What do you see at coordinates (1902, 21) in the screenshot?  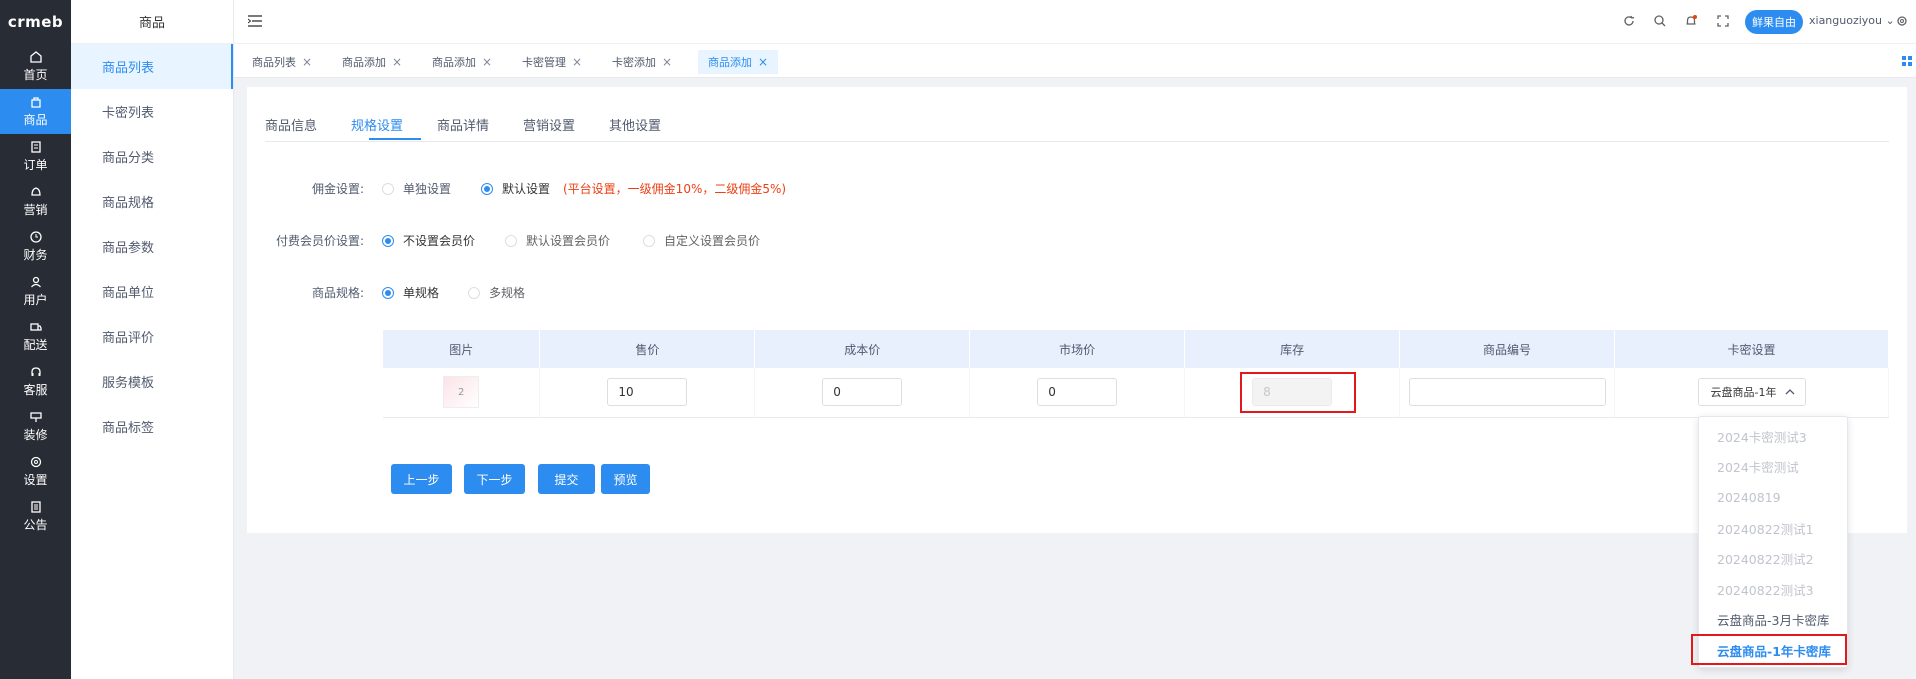 I see `gear-icon` at bounding box center [1902, 21].